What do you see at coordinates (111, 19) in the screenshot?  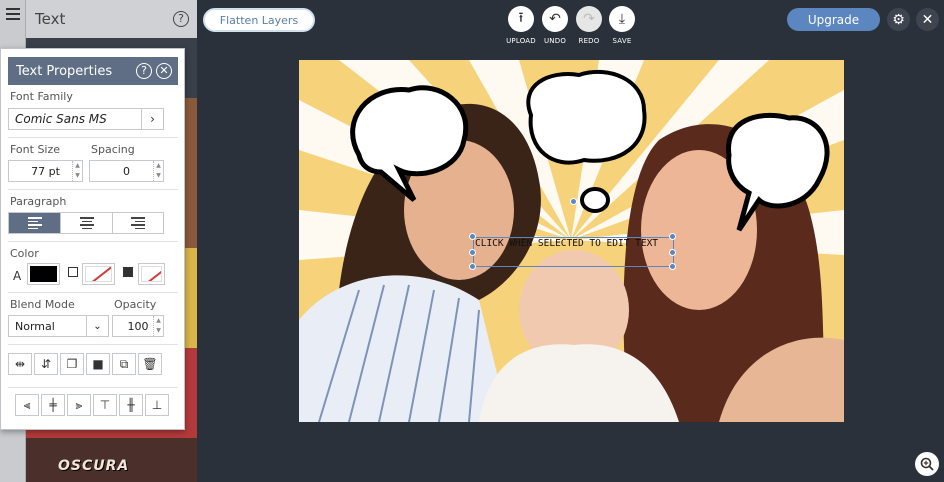 I see `side-header: Text ?` at bounding box center [111, 19].